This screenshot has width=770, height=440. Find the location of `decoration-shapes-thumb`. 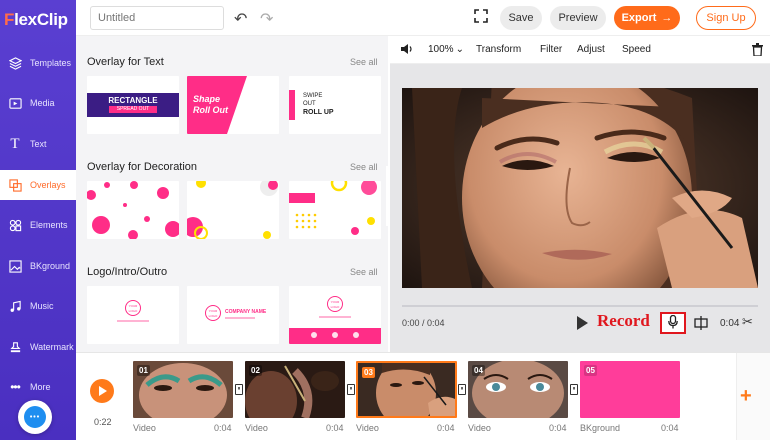

decoration-shapes-thumb is located at coordinates (335, 210).